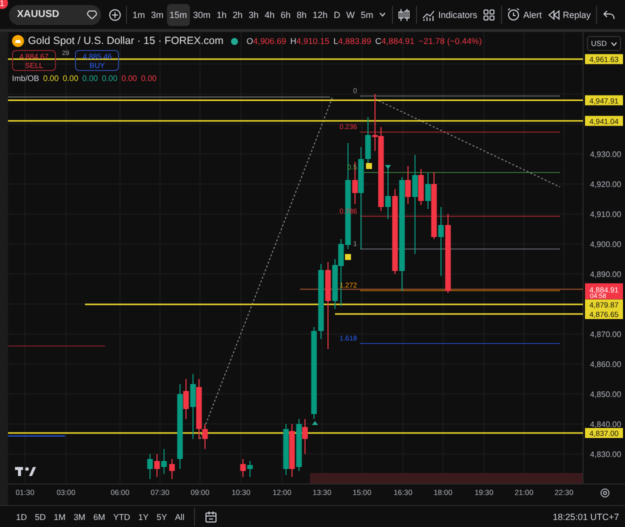 The height and width of the screenshot is (527, 625). Describe the element at coordinates (238, 15) in the screenshot. I see `interval-button: 2h` at that location.